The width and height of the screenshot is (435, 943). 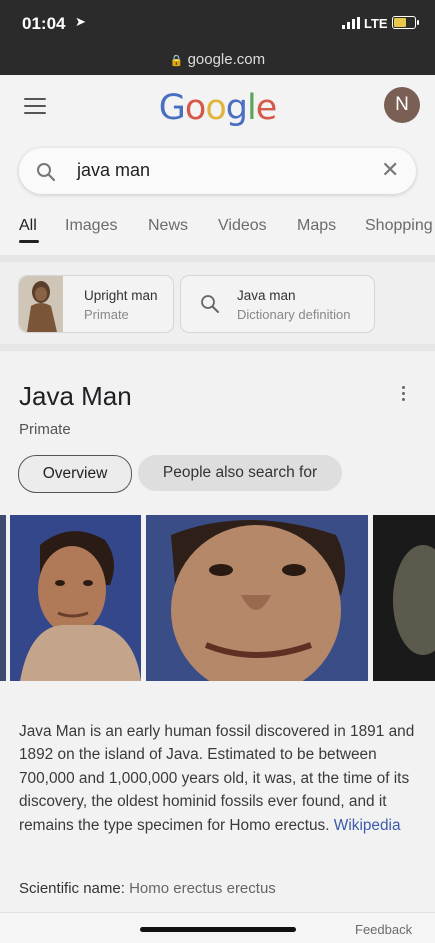 I want to click on logo-letter: e, so click(x=266, y=108).